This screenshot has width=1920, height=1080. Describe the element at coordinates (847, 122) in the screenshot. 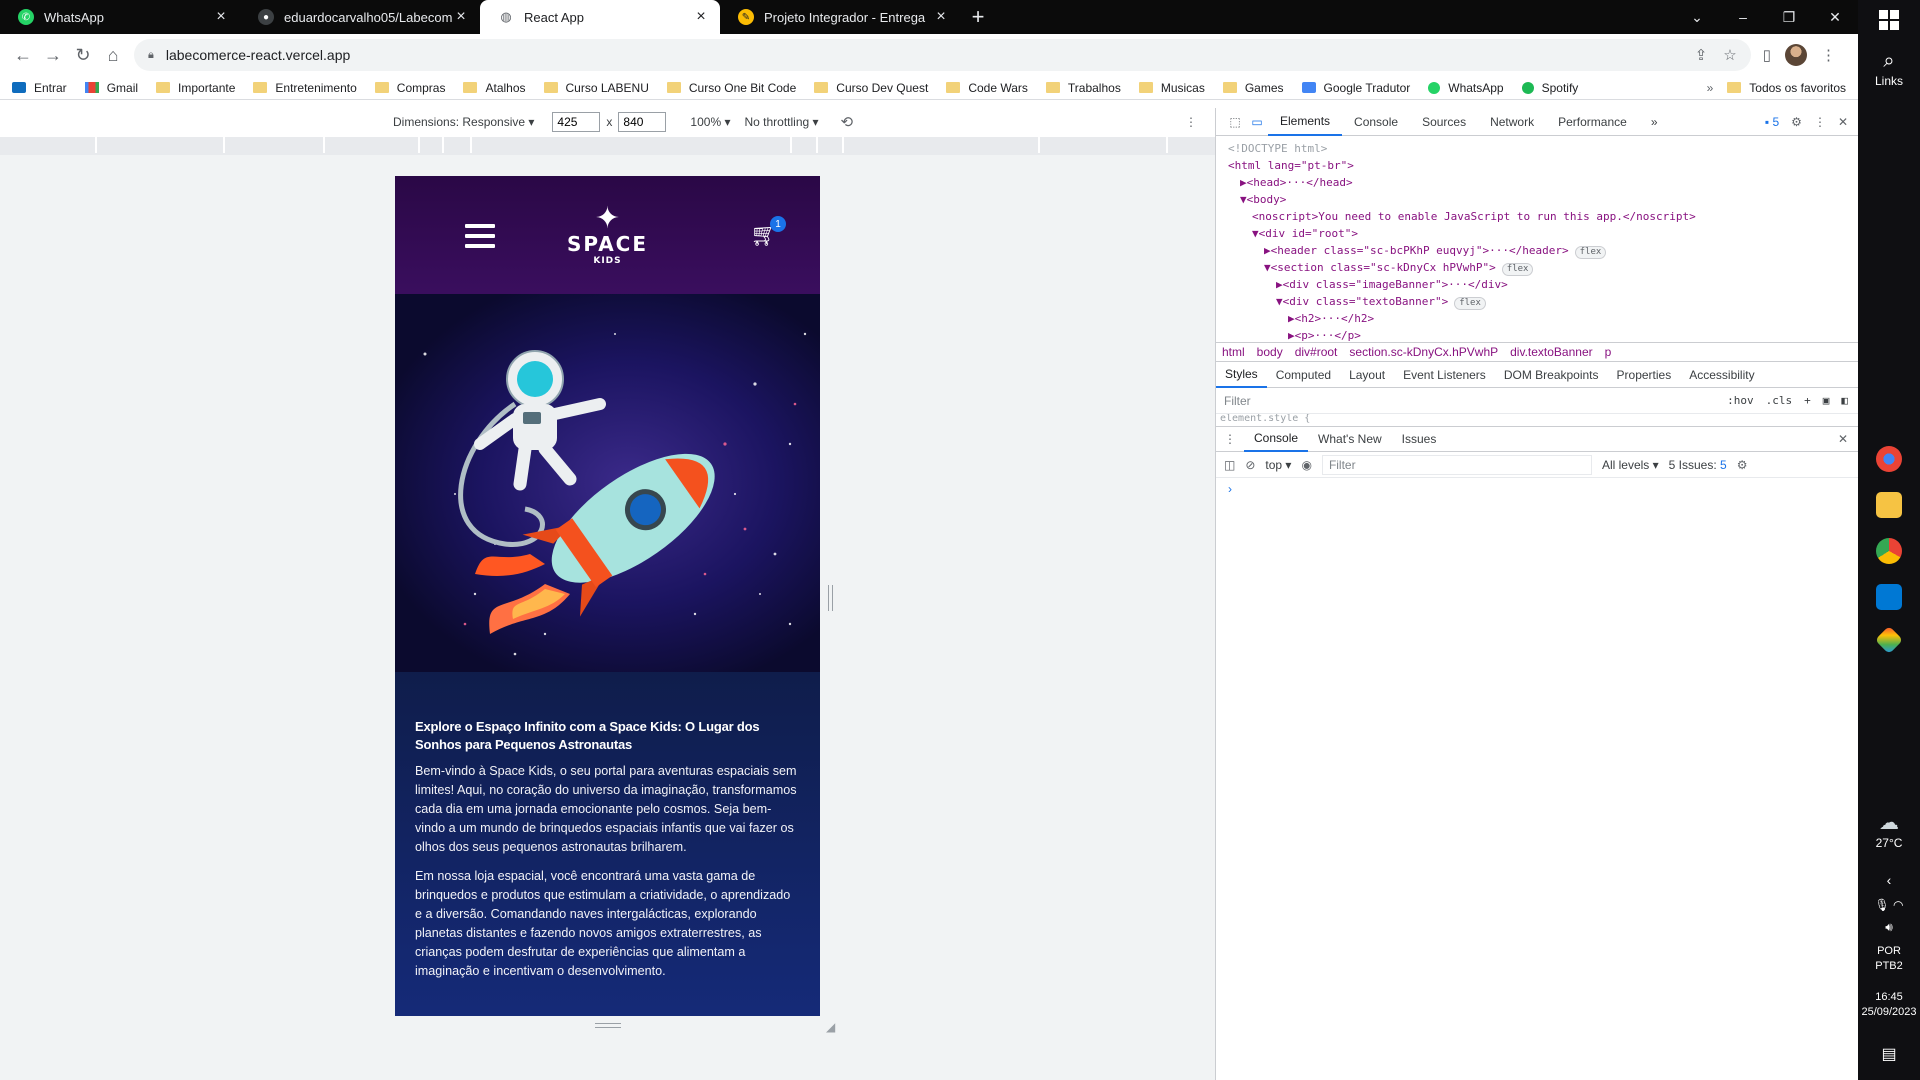

I see `rotate-icon: ⟲` at that location.